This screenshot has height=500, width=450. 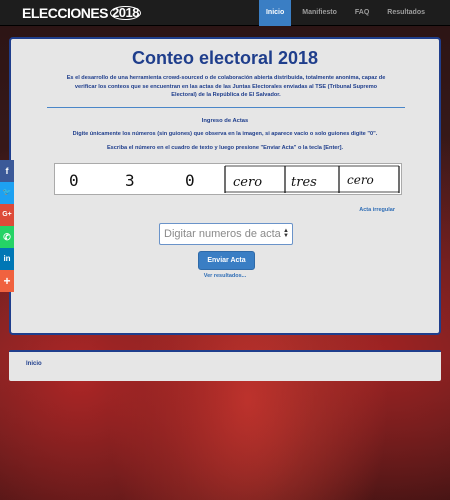 I want to click on stepper-arrows-icon: ▲ ▼, so click(x=286, y=233).